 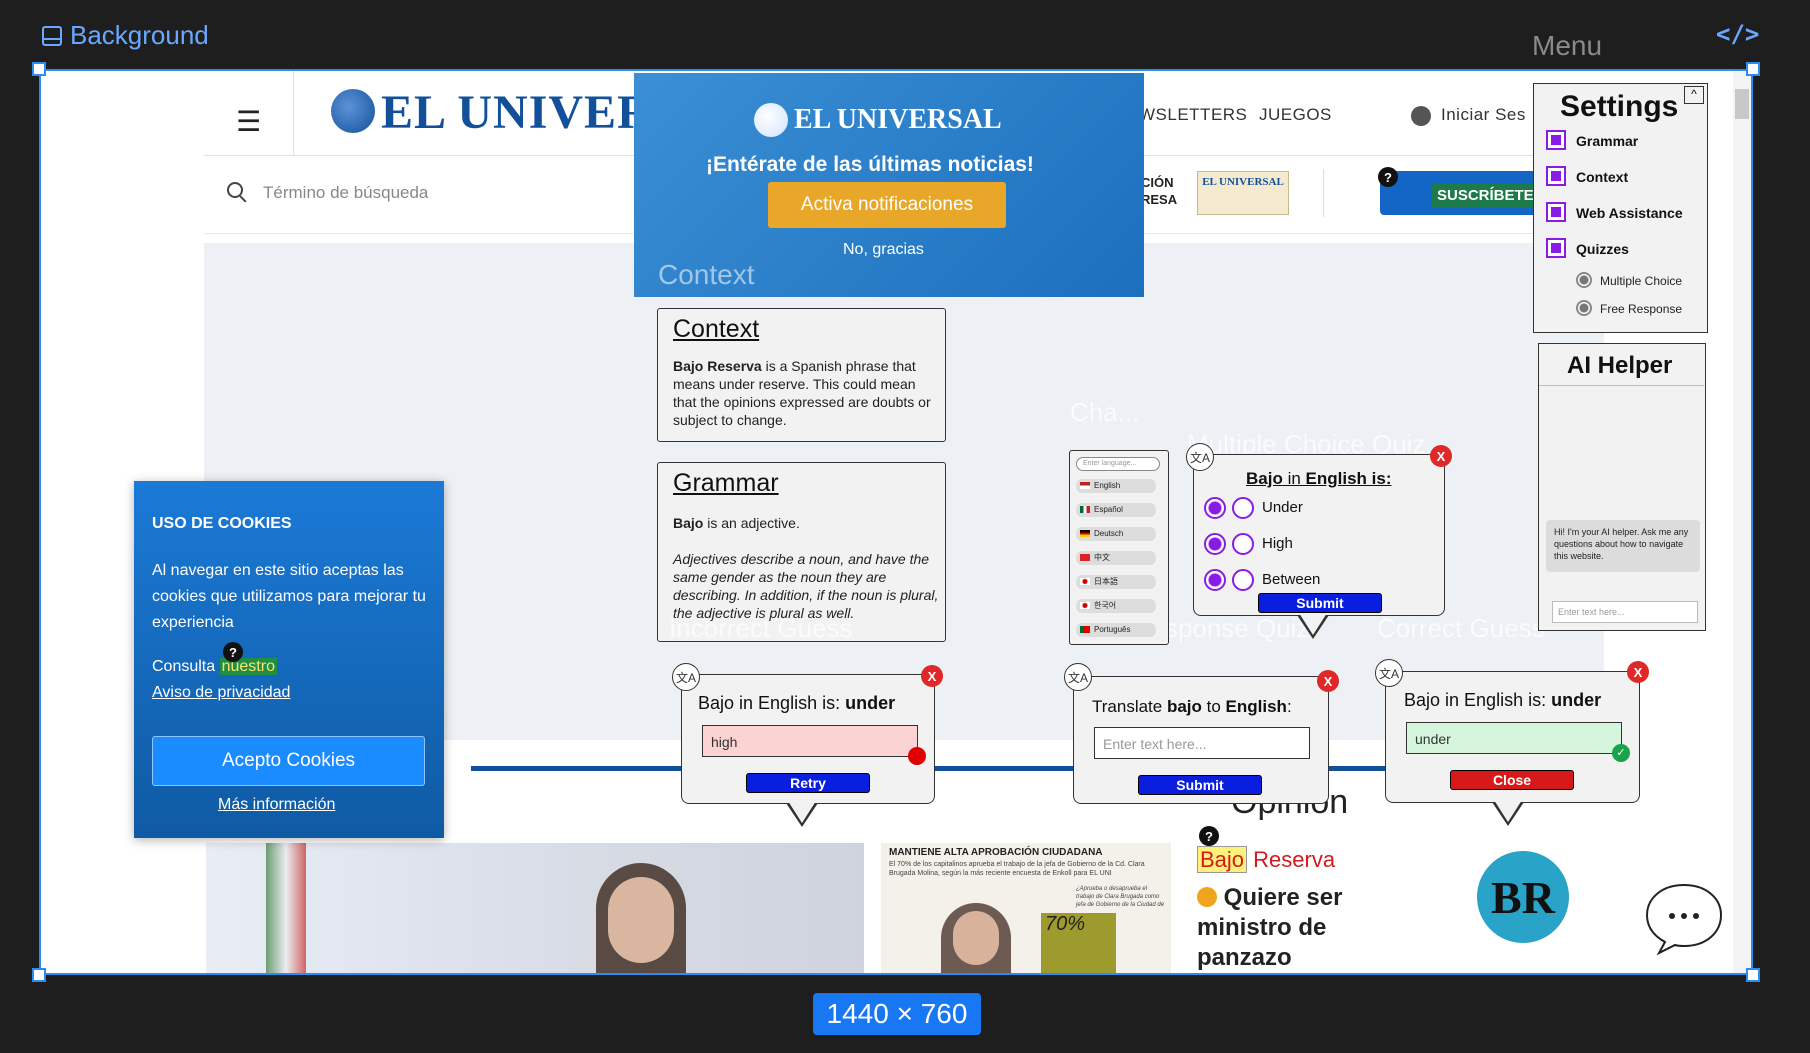 What do you see at coordinates (1607, 141) in the screenshot?
I see `settings-grammar: Grammar` at bounding box center [1607, 141].